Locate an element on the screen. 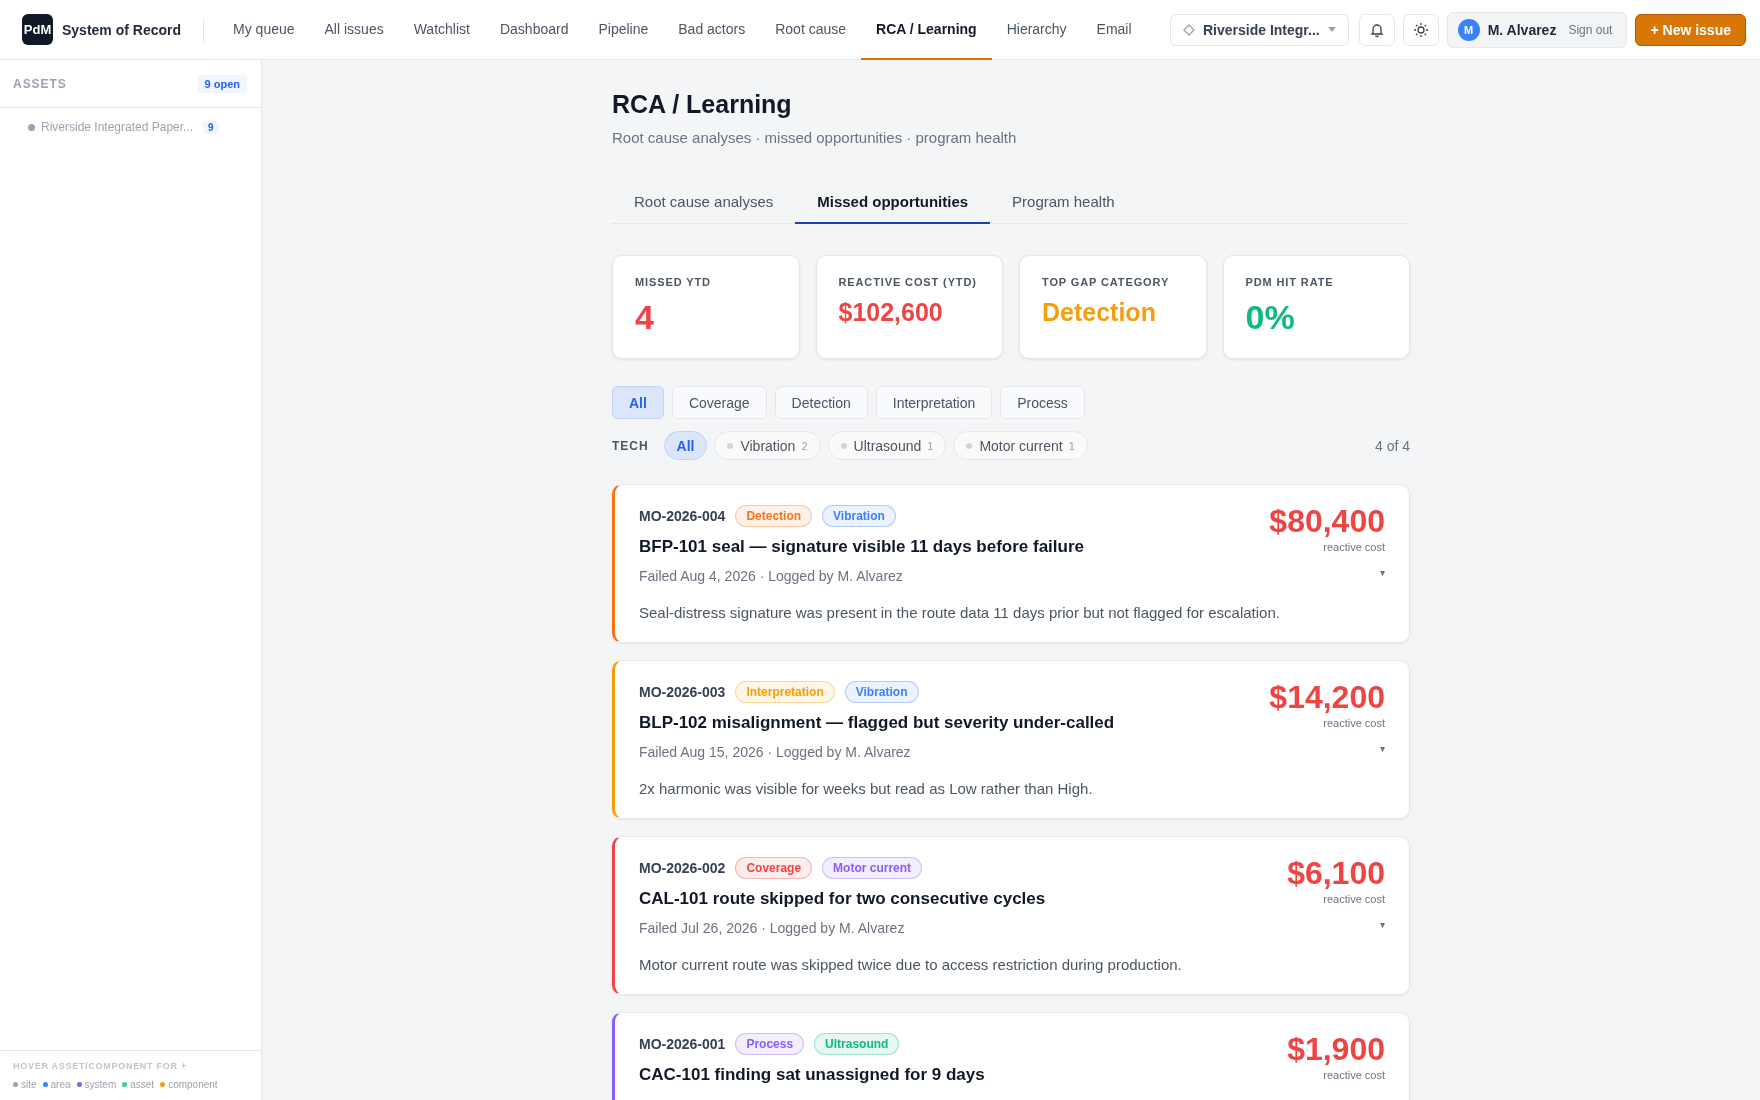 This screenshot has height=1100, width=1760. stat-value: Detection is located at coordinates (1099, 312).